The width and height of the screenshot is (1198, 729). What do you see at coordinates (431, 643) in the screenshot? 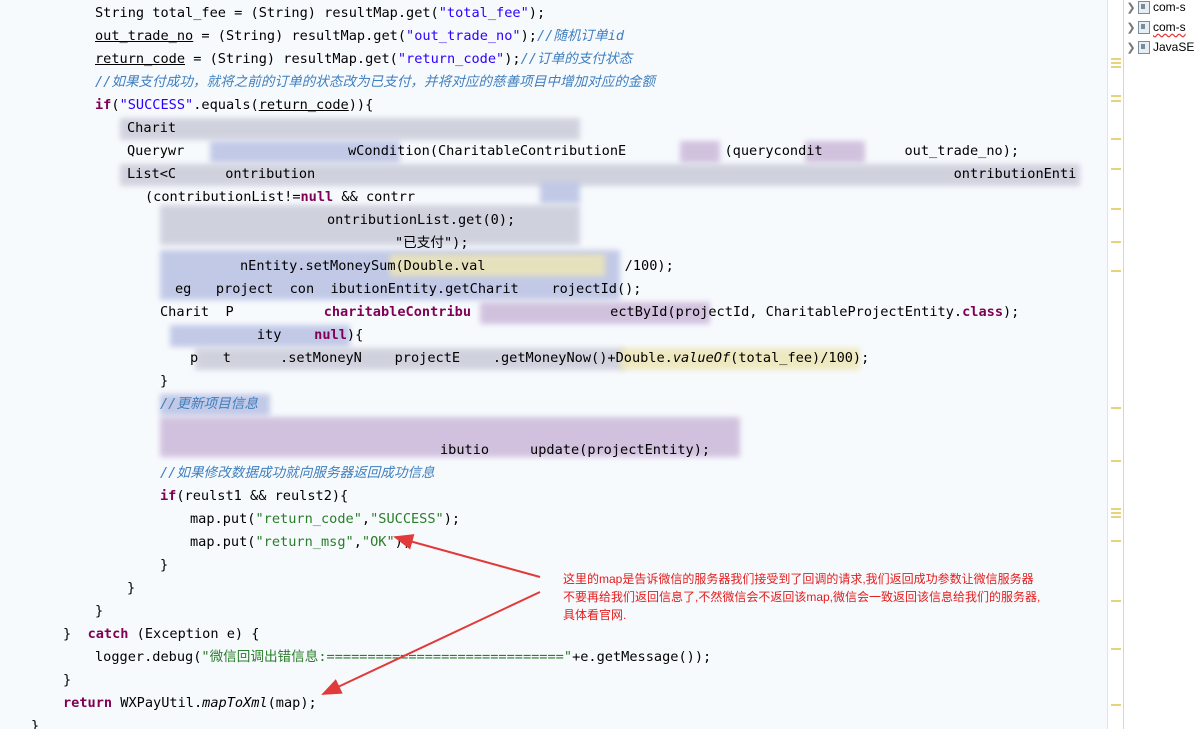
I see `arrow-to-return-statement` at bounding box center [431, 643].